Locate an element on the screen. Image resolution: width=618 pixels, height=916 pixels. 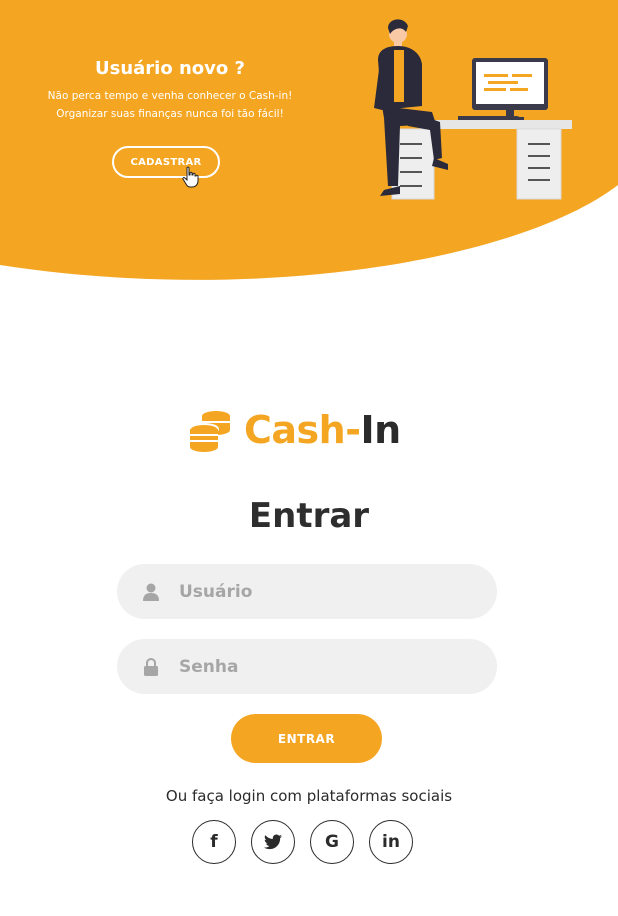
login-button: ENTRAR is located at coordinates (306, 738).